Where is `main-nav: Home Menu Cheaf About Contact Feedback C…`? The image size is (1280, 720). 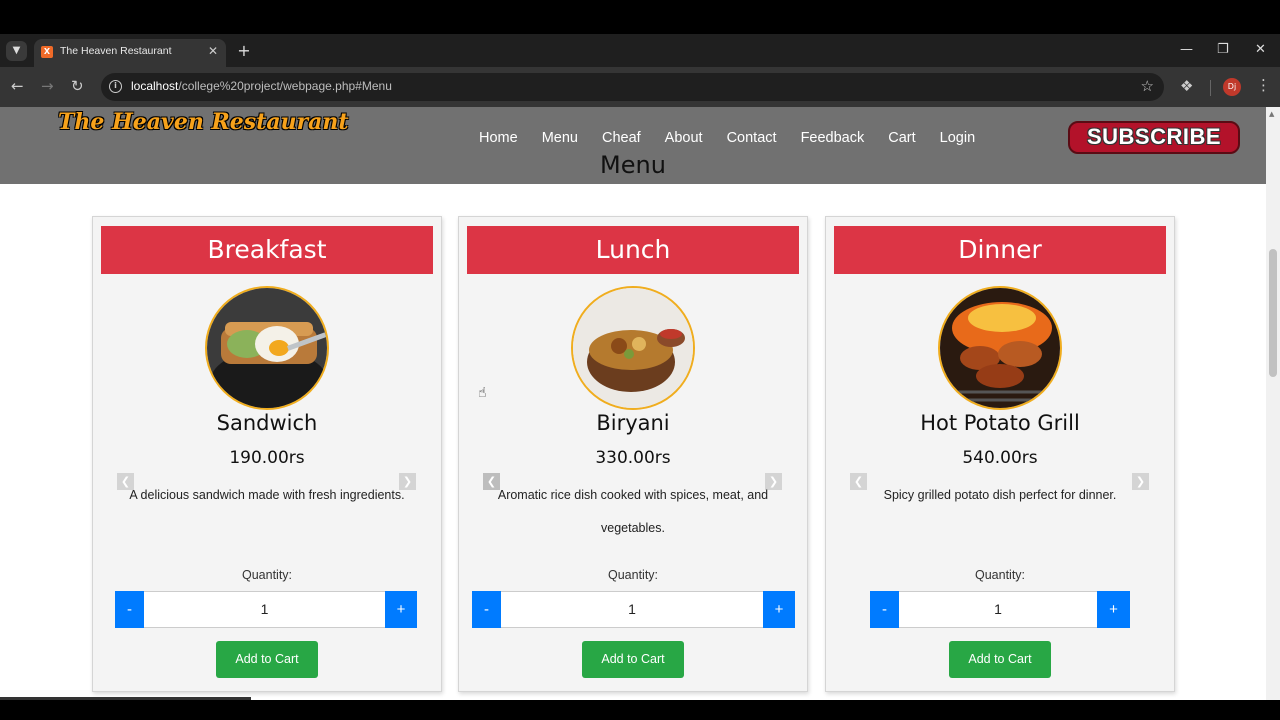
main-nav: Home Menu Cheaf About Contact Feedback C… is located at coordinates (727, 138).